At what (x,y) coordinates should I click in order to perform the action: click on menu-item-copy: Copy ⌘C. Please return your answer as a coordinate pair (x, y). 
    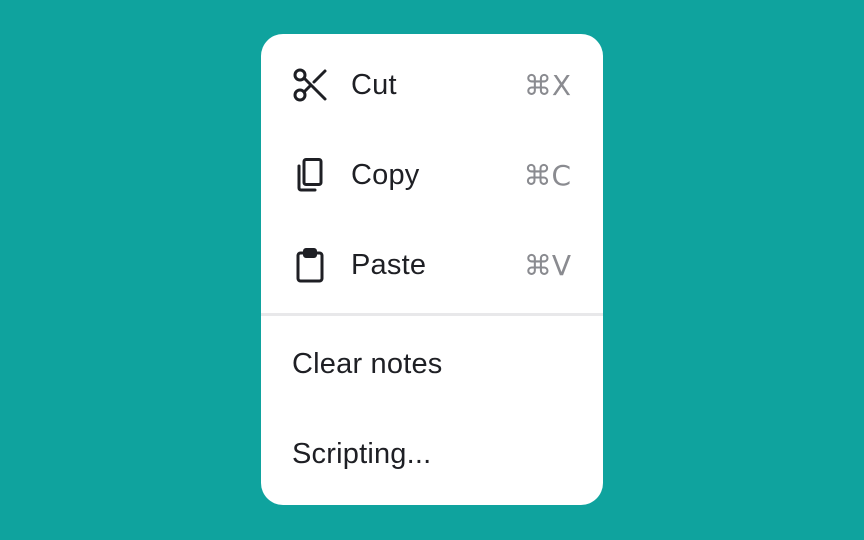
    Looking at the image, I should click on (432, 175).